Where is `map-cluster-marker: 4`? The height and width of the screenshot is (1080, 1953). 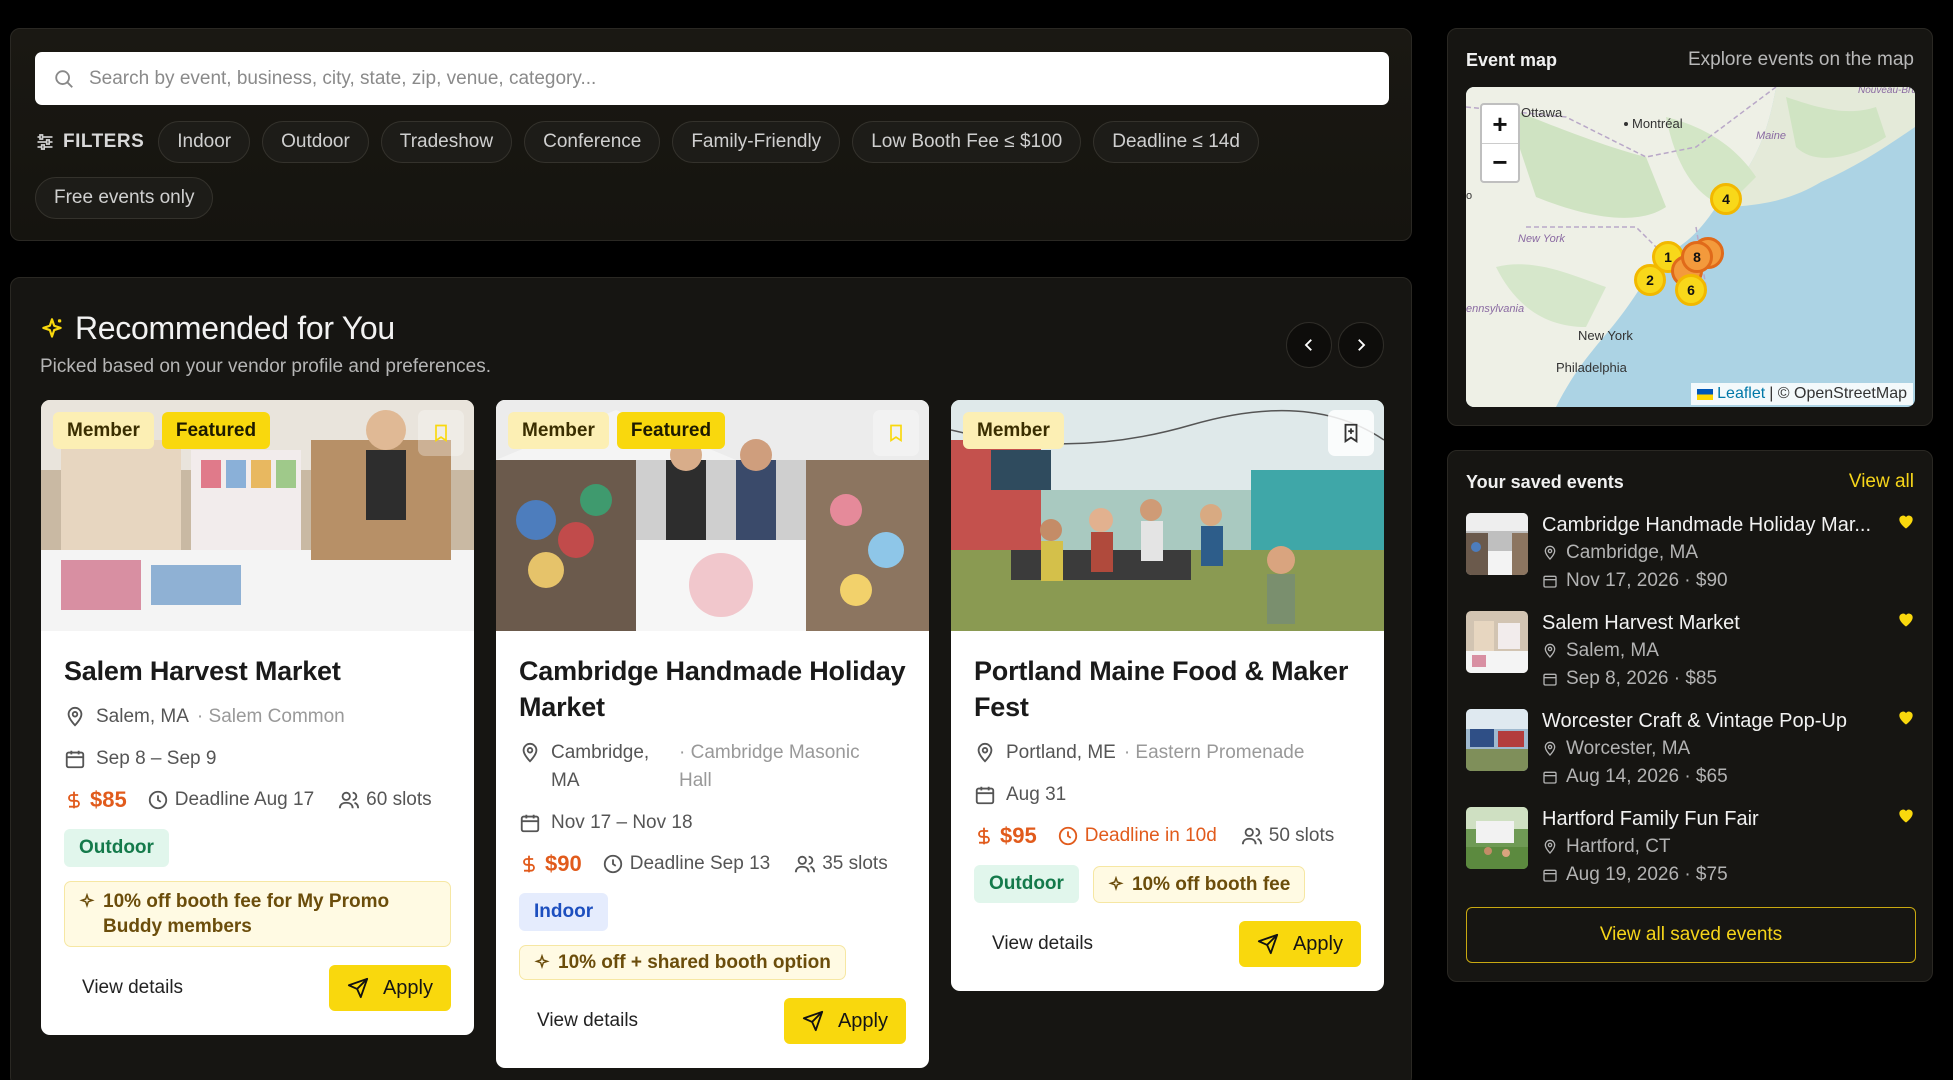
map-cluster-marker: 4 is located at coordinates (1726, 199).